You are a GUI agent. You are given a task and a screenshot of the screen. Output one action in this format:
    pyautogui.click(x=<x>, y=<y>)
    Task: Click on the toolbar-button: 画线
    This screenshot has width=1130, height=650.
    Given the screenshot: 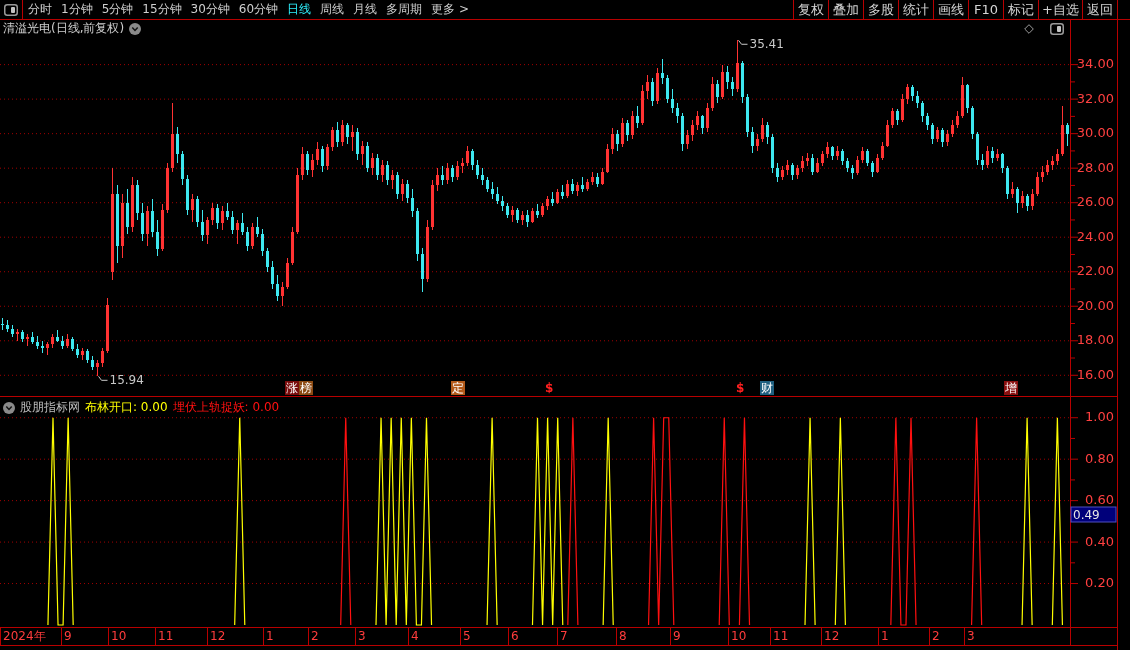 What is the action you would take?
    pyautogui.click(x=951, y=9)
    